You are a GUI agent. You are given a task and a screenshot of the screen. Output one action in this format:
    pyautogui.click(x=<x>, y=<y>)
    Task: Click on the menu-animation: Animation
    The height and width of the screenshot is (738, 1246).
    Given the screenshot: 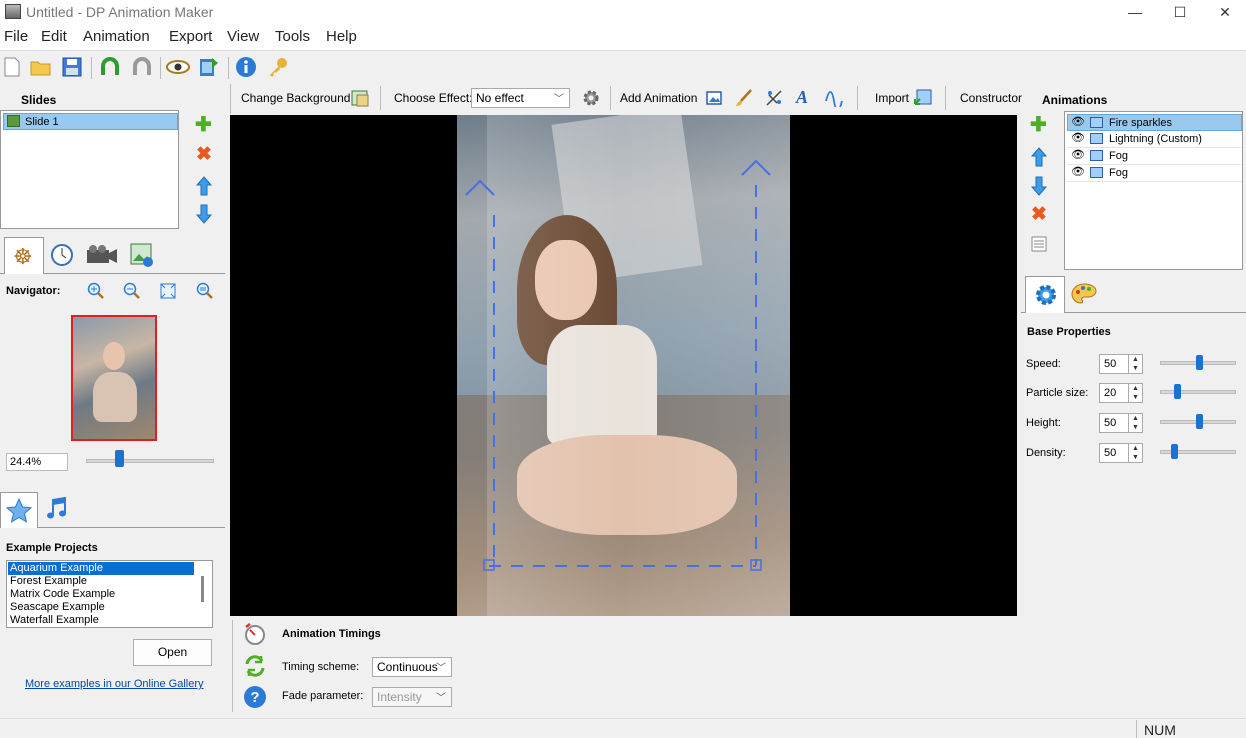 What is the action you would take?
    pyautogui.click(x=116, y=36)
    